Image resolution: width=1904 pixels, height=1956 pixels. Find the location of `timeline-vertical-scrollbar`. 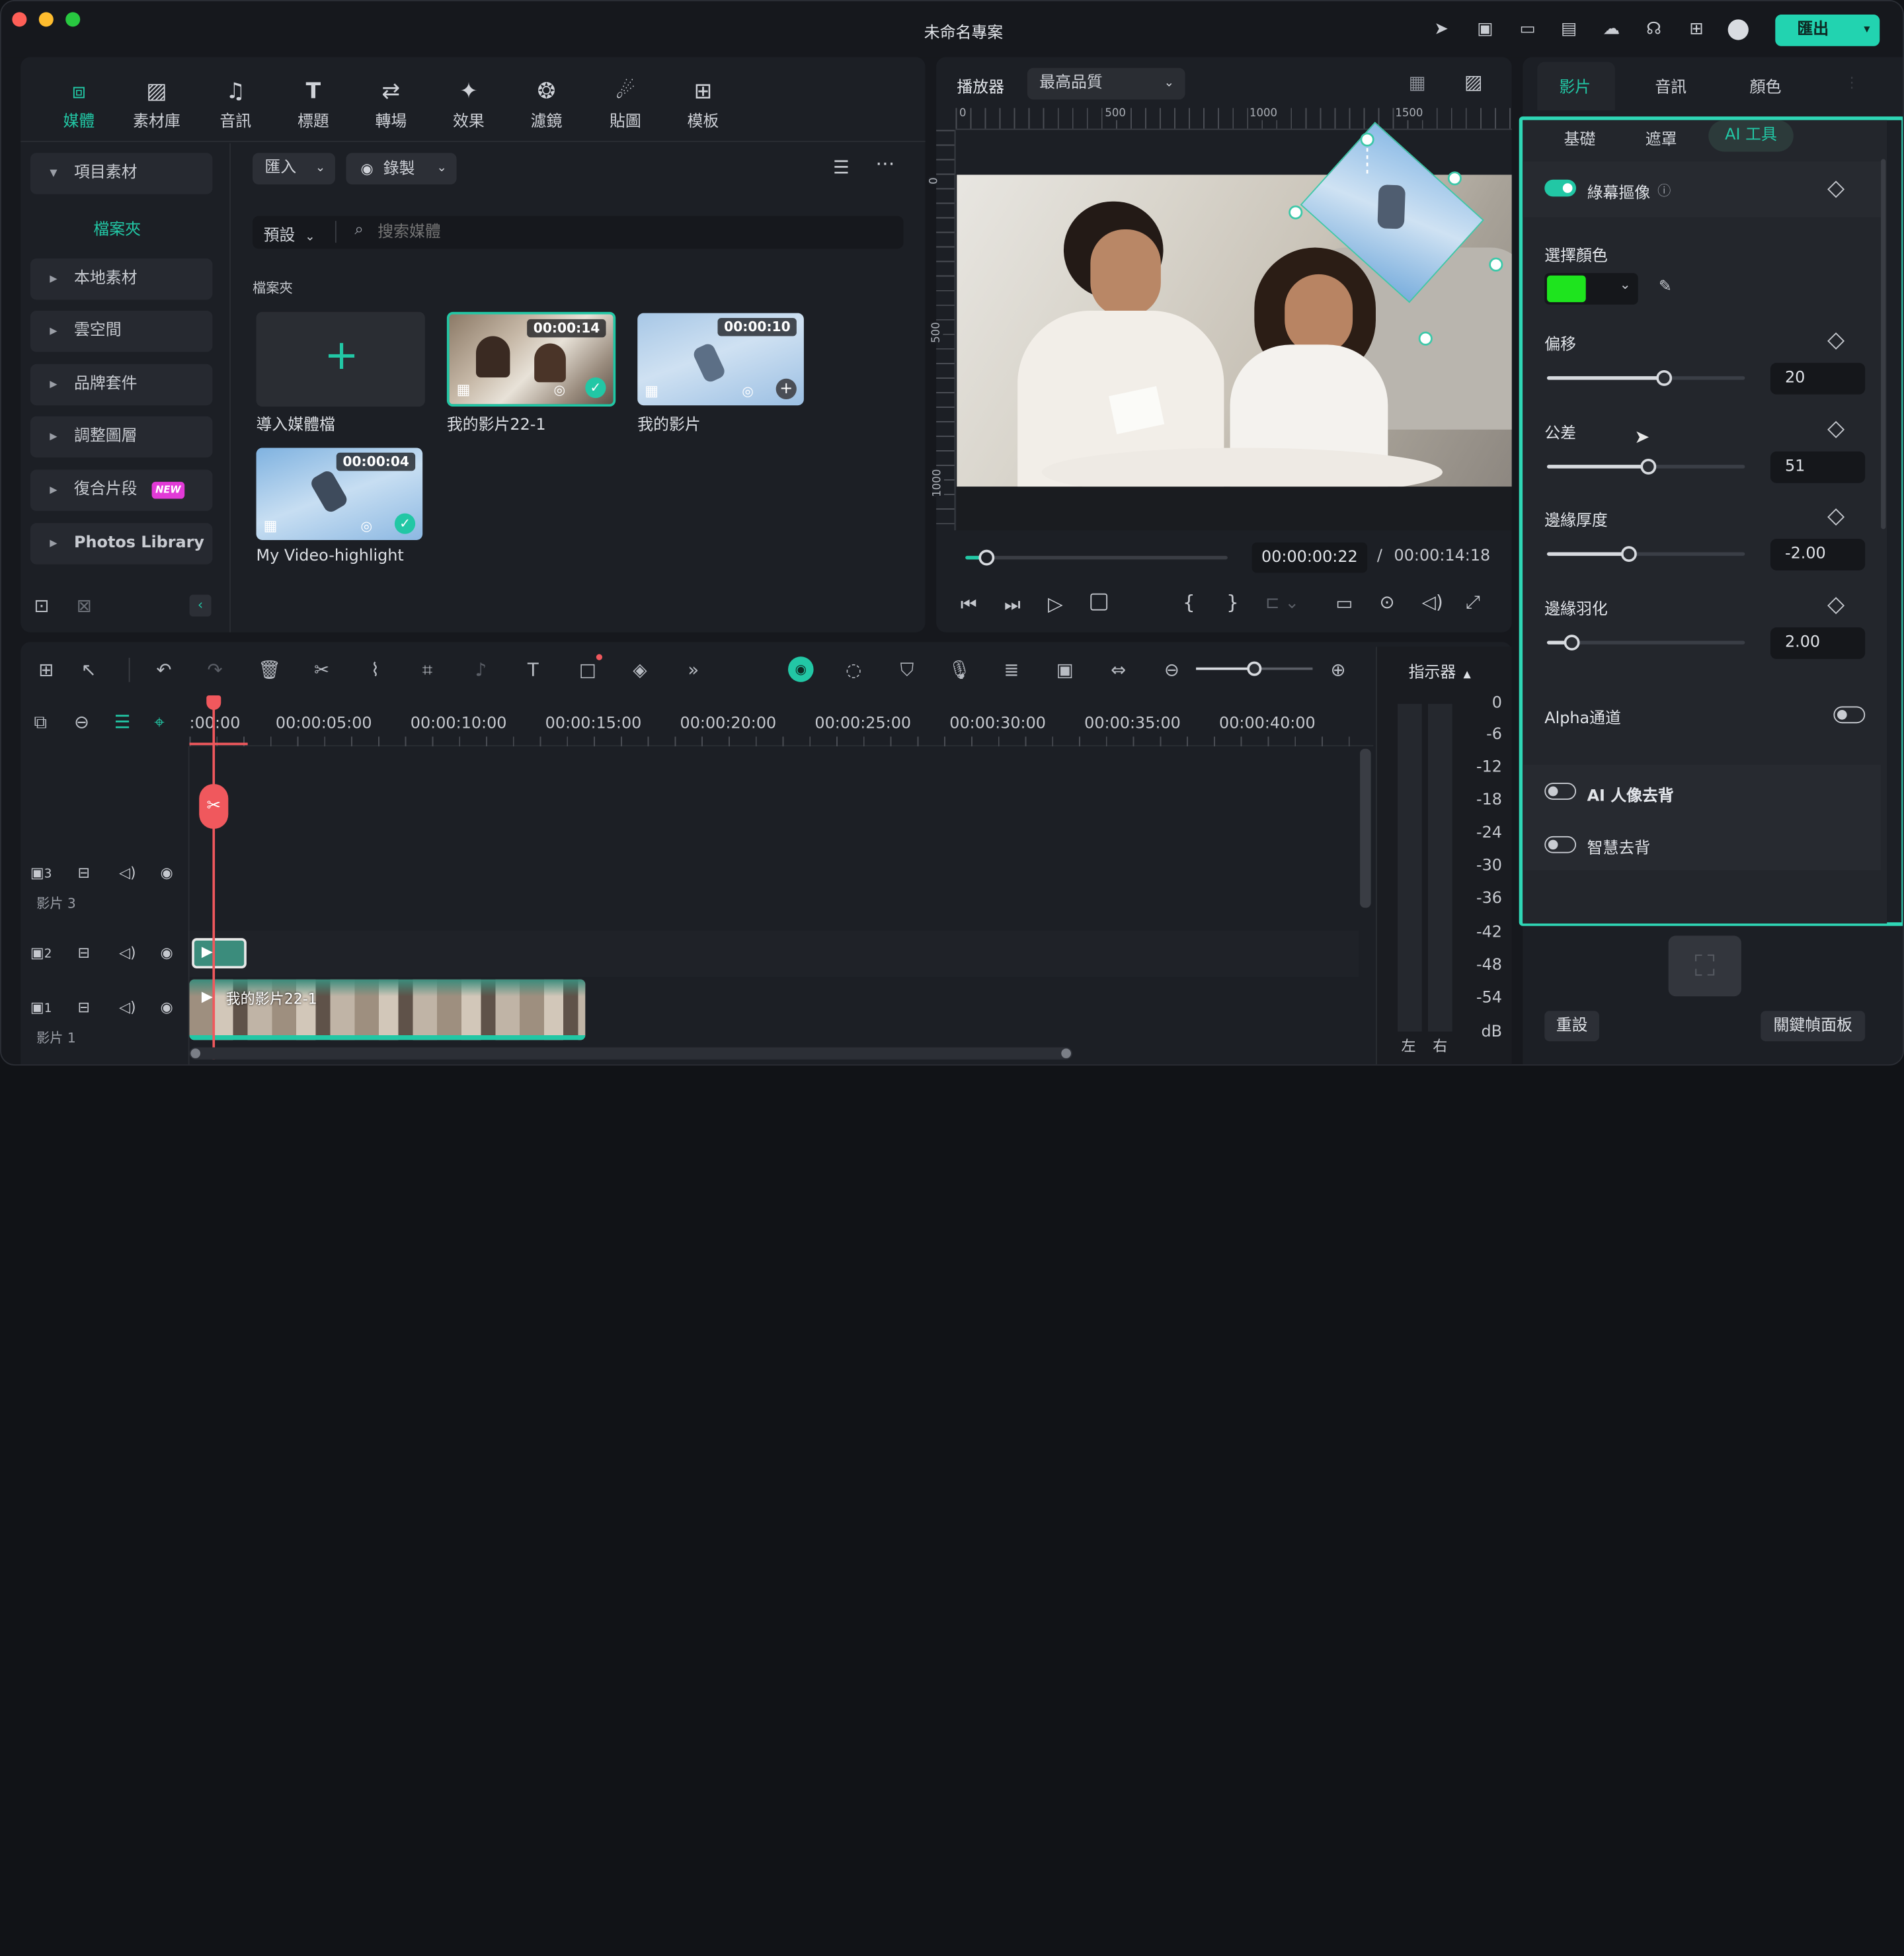

timeline-vertical-scrollbar is located at coordinates (1365, 828).